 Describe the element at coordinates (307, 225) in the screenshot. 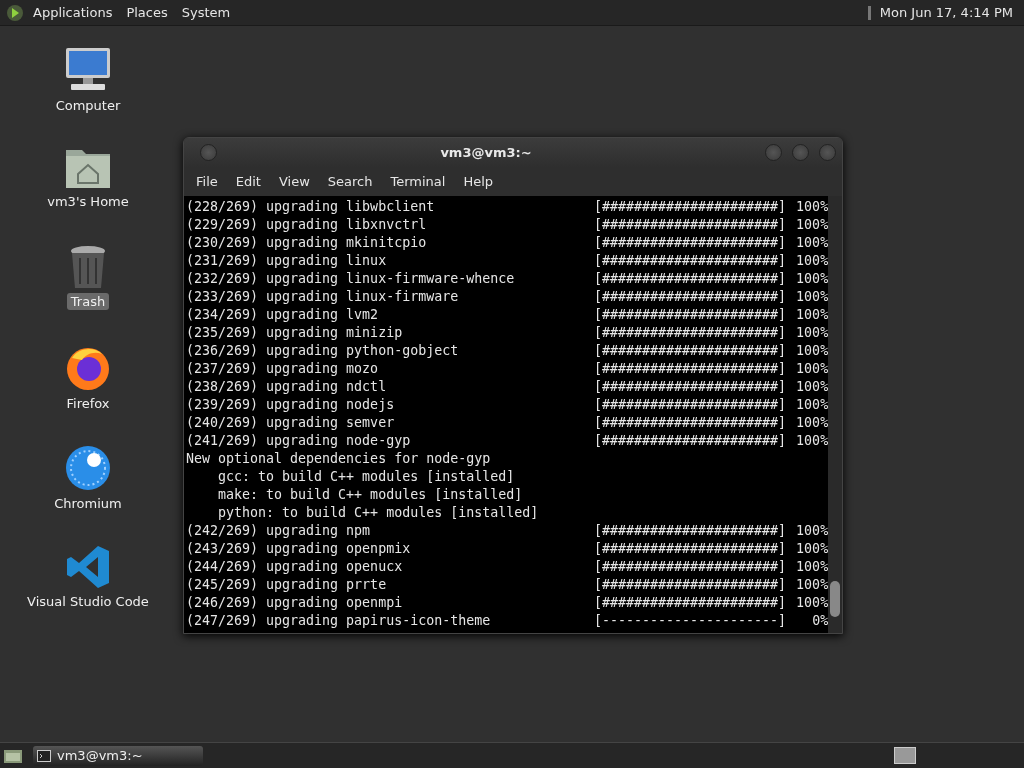

I see `terminal-line: (229/269) upgrading libxnvctrl` at that location.